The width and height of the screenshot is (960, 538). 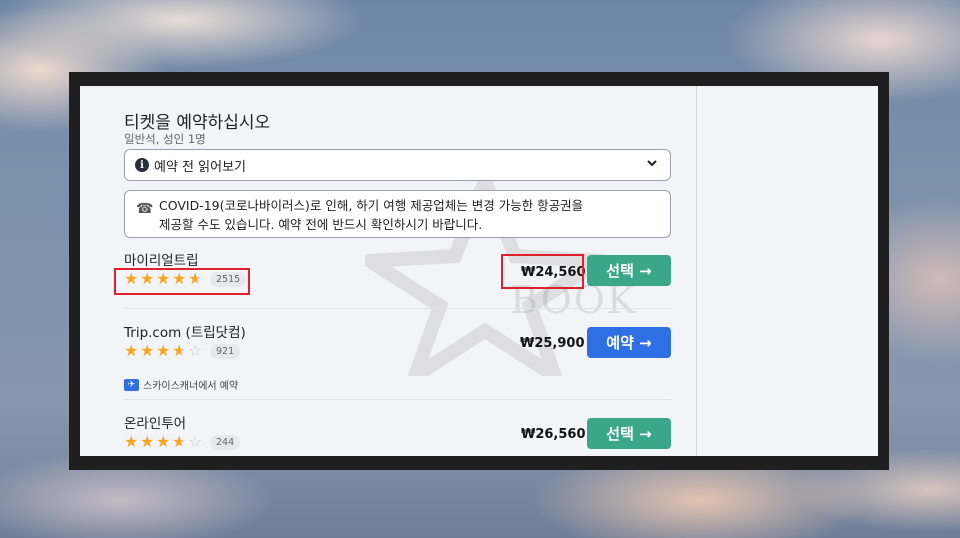 I want to click on rating-stars: ★ ★ ★ ★ ☆ 921, so click(x=182, y=350).